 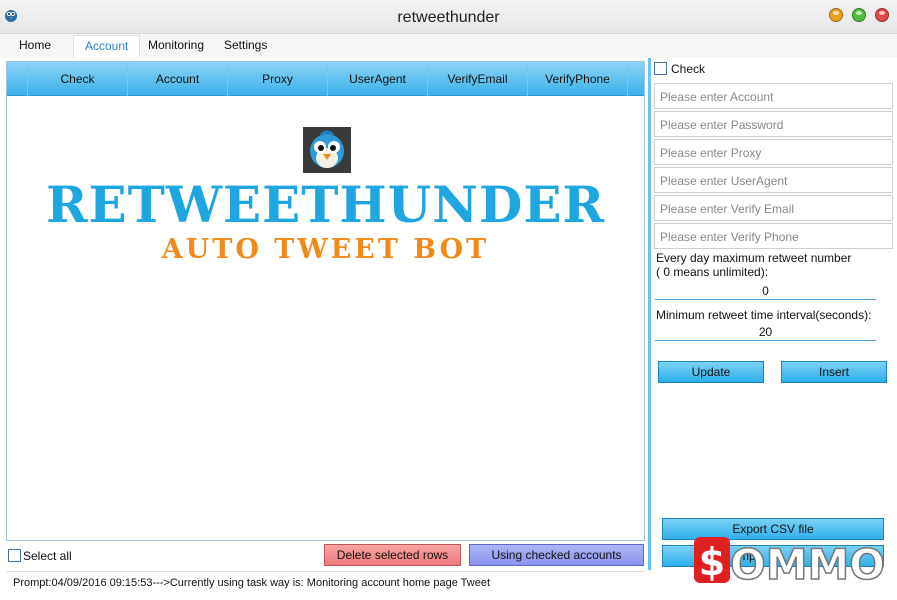 I want to click on insert-button: Insert, so click(x=834, y=372).